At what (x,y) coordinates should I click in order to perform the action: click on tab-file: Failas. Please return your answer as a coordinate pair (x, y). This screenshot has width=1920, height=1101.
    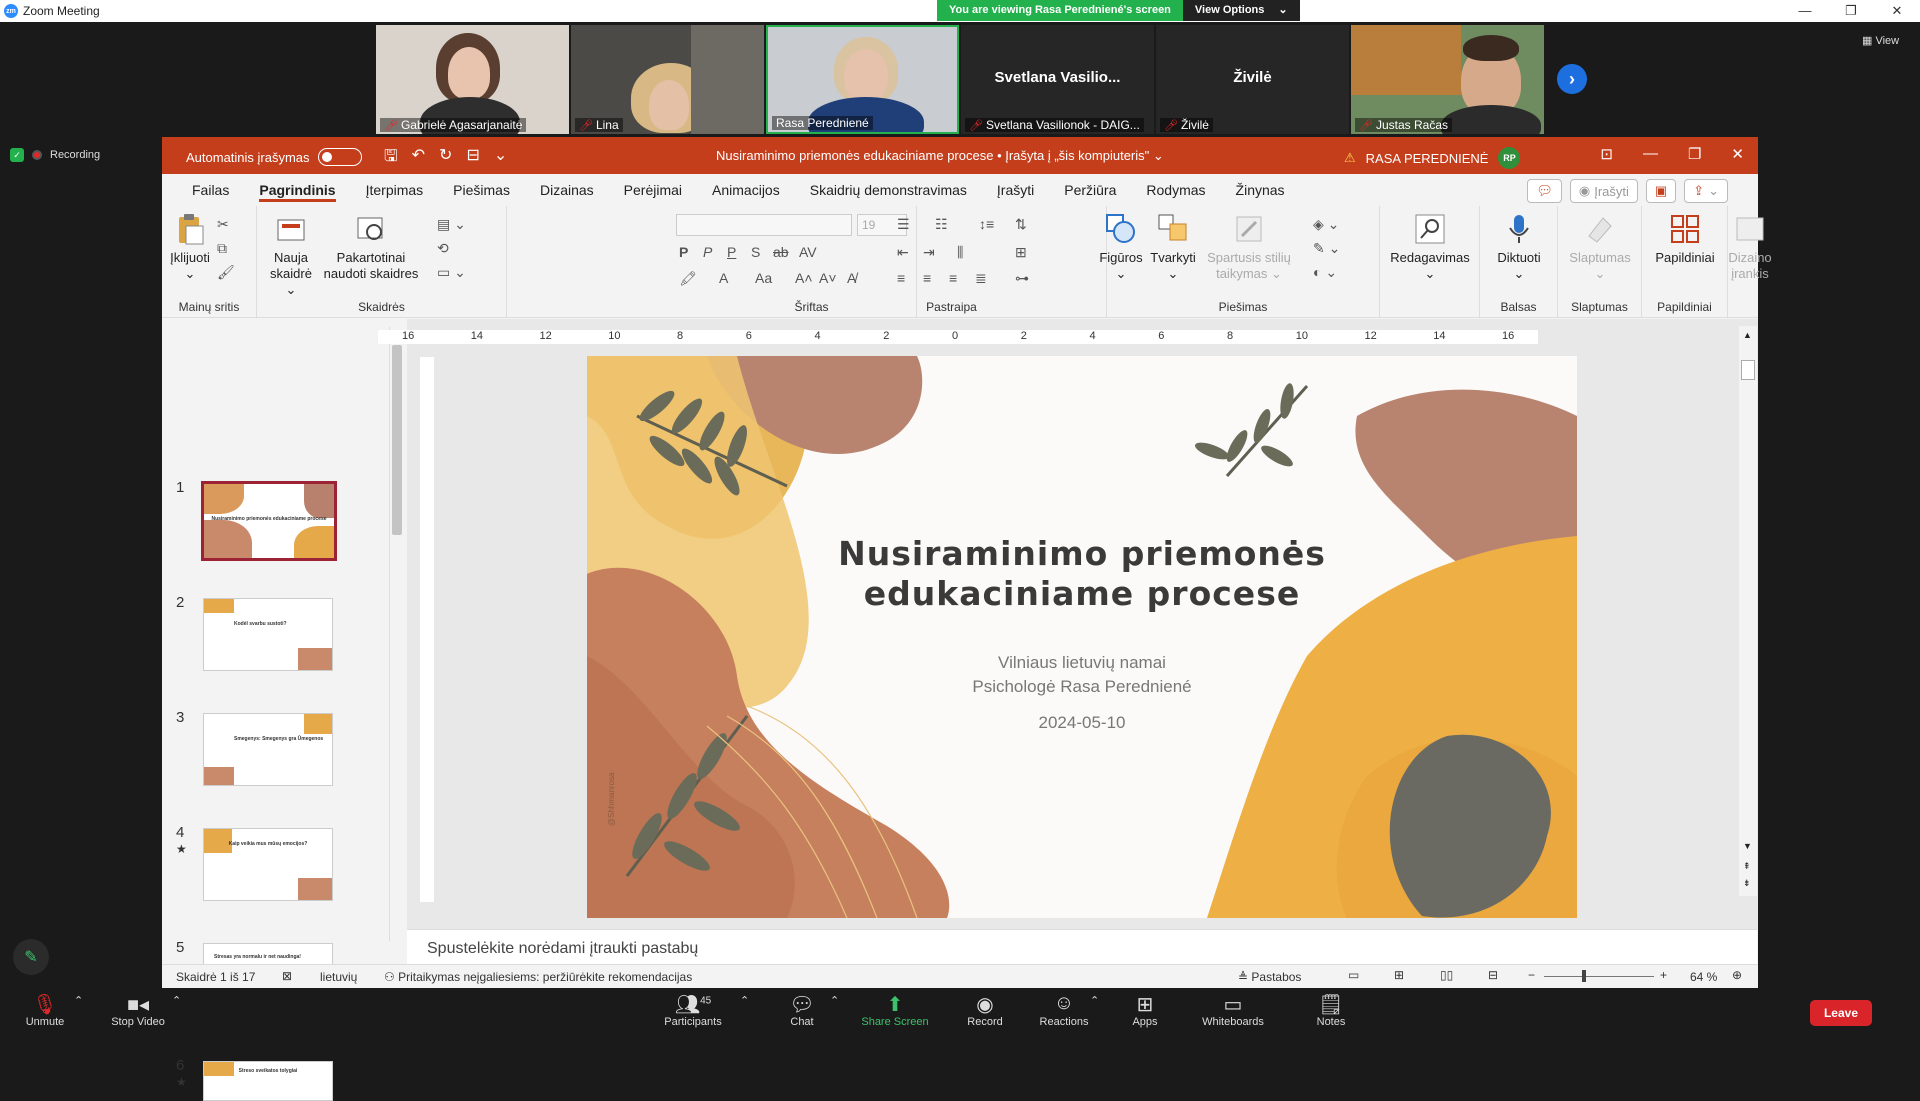
    Looking at the image, I should click on (210, 190).